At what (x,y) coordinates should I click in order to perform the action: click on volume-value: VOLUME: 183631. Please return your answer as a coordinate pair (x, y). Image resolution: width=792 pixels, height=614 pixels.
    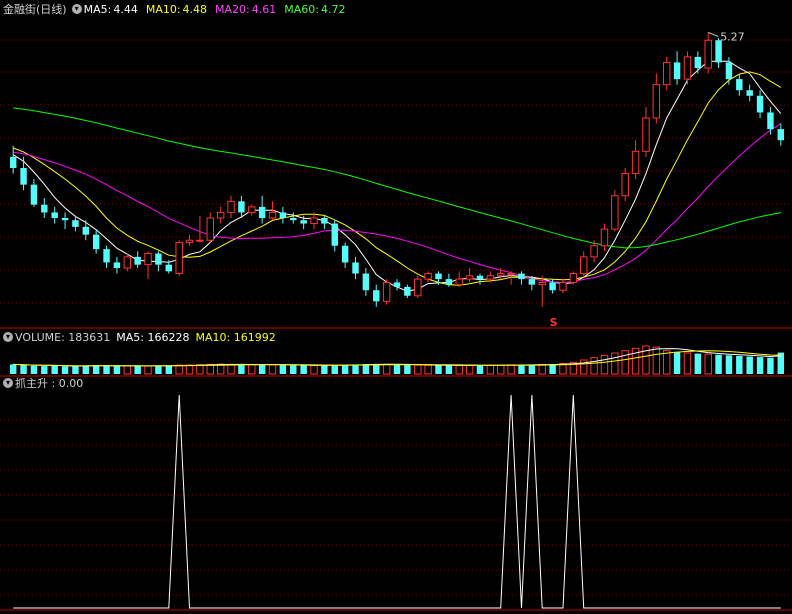
    Looking at the image, I should click on (63, 337).